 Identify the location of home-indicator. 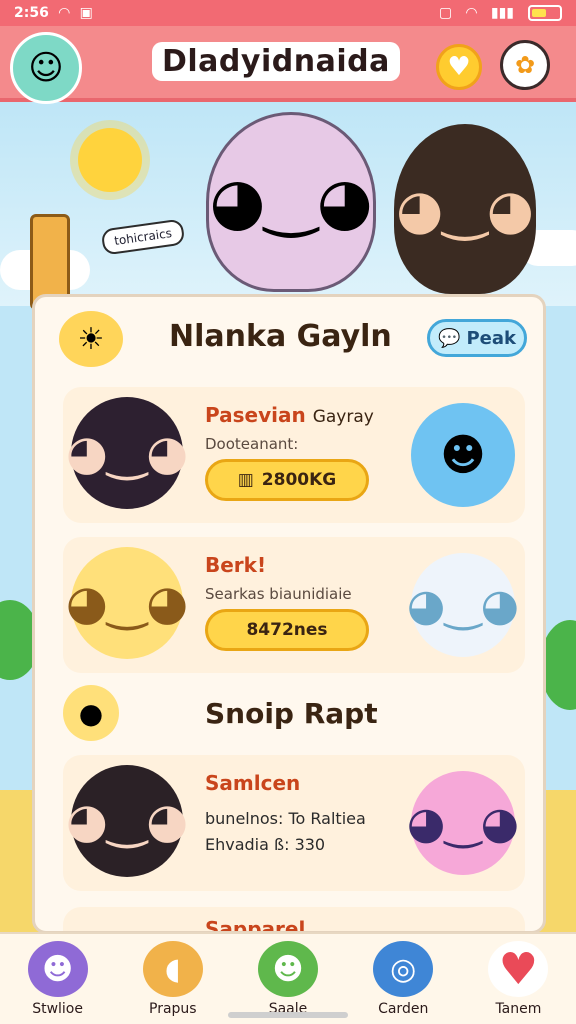
(288, 1015).